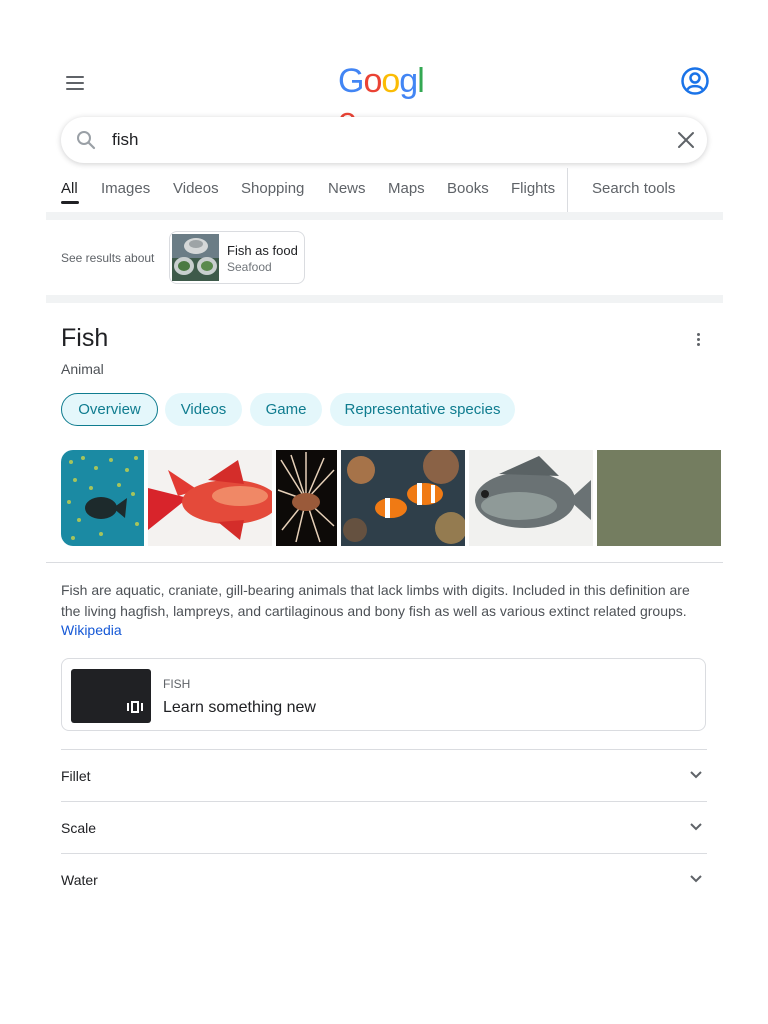 The image size is (768, 1024). What do you see at coordinates (86, 140) in the screenshot?
I see `search-icon` at bounding box center [86, 140].